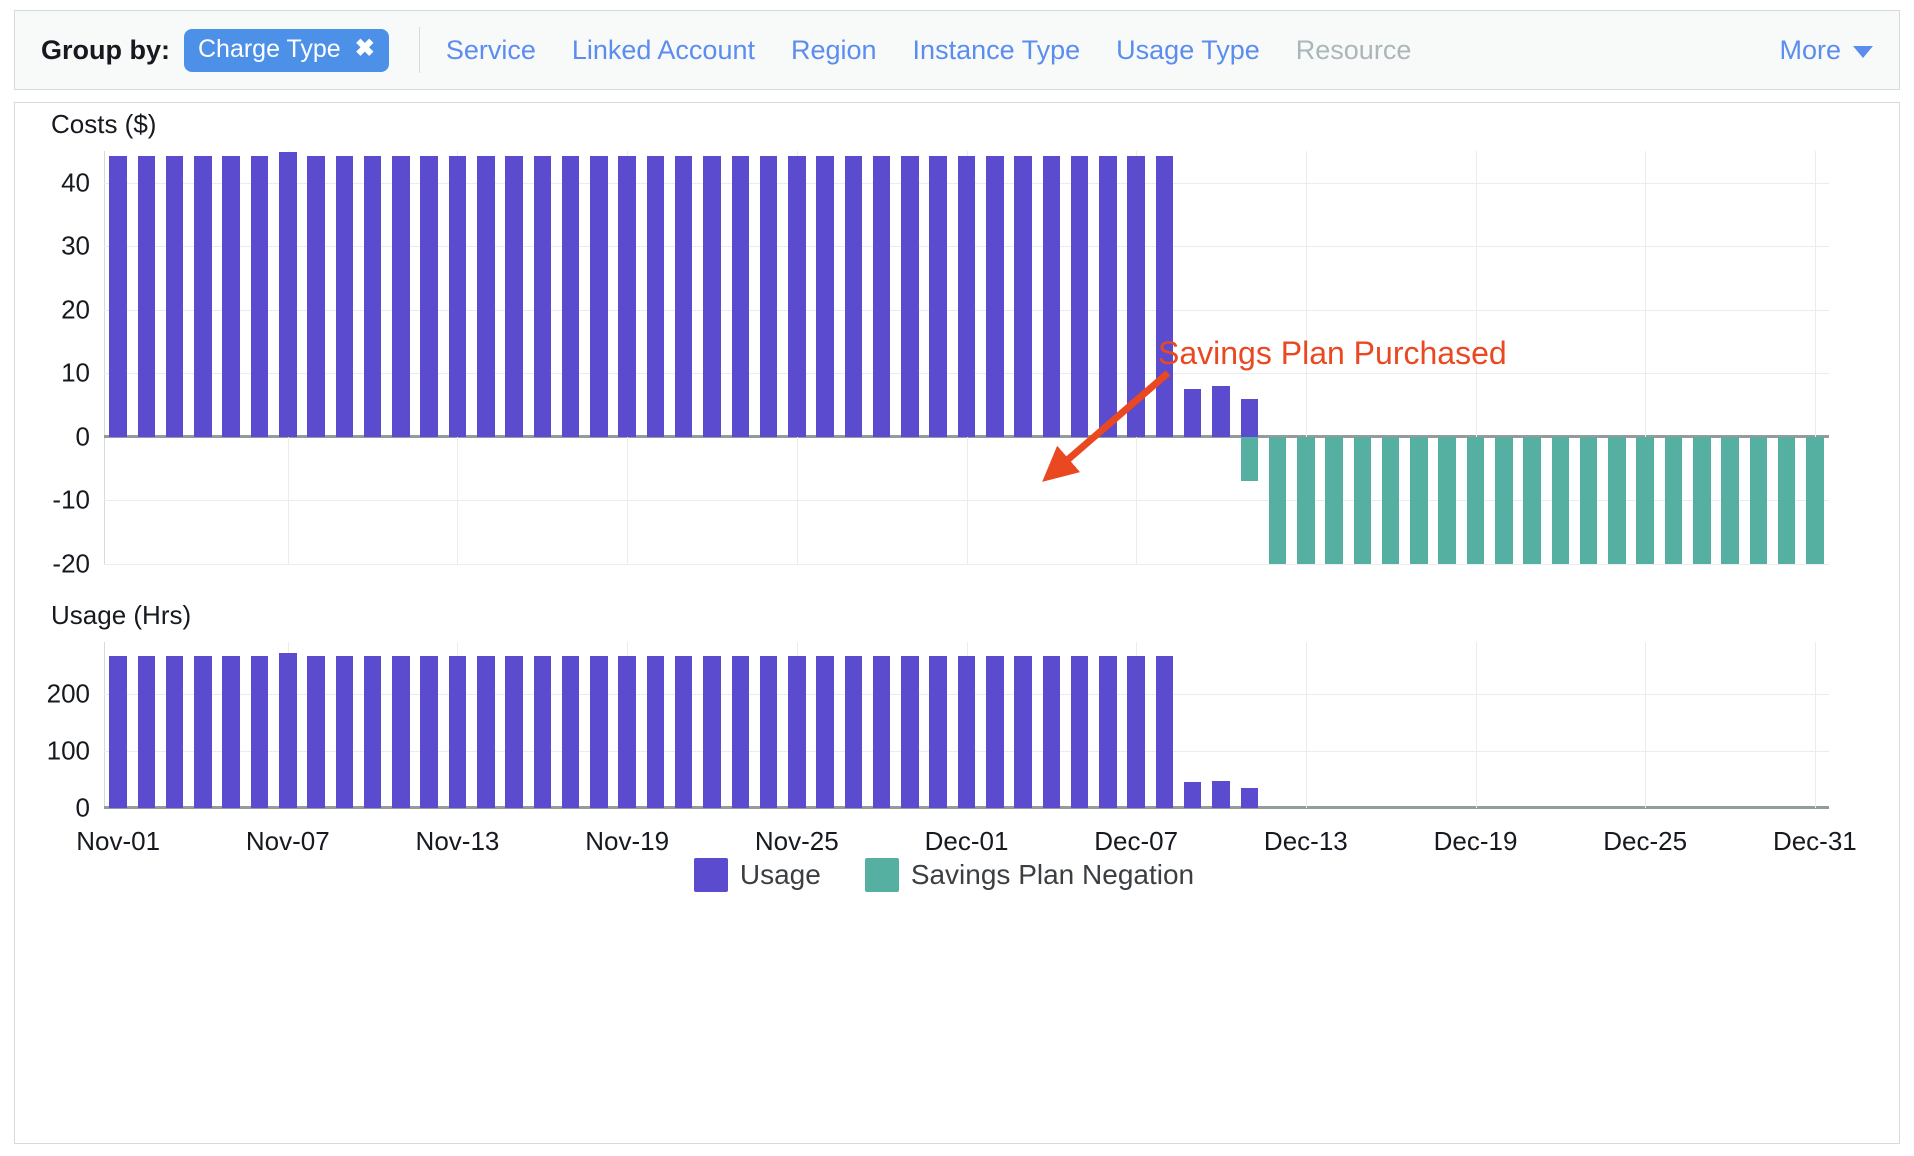  Describe the element at coordinates (834, 50) in the screenshot. I see `group-by-dimension-region: Region` at that location.